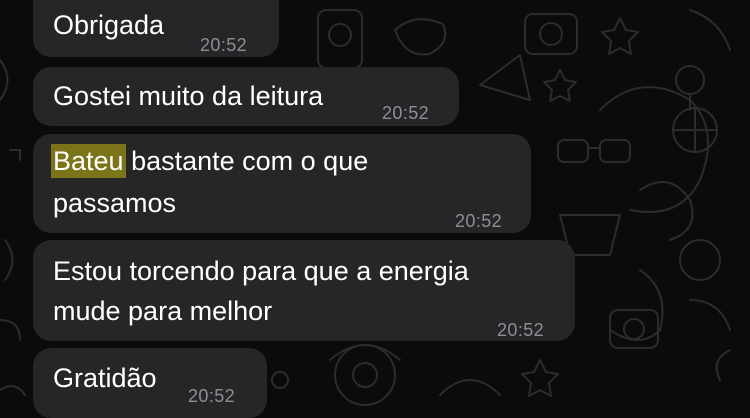  Describe the element at coordinates (163, 311) in the screenshot. I see `message-text-line-2: mude para melhor` at that location.